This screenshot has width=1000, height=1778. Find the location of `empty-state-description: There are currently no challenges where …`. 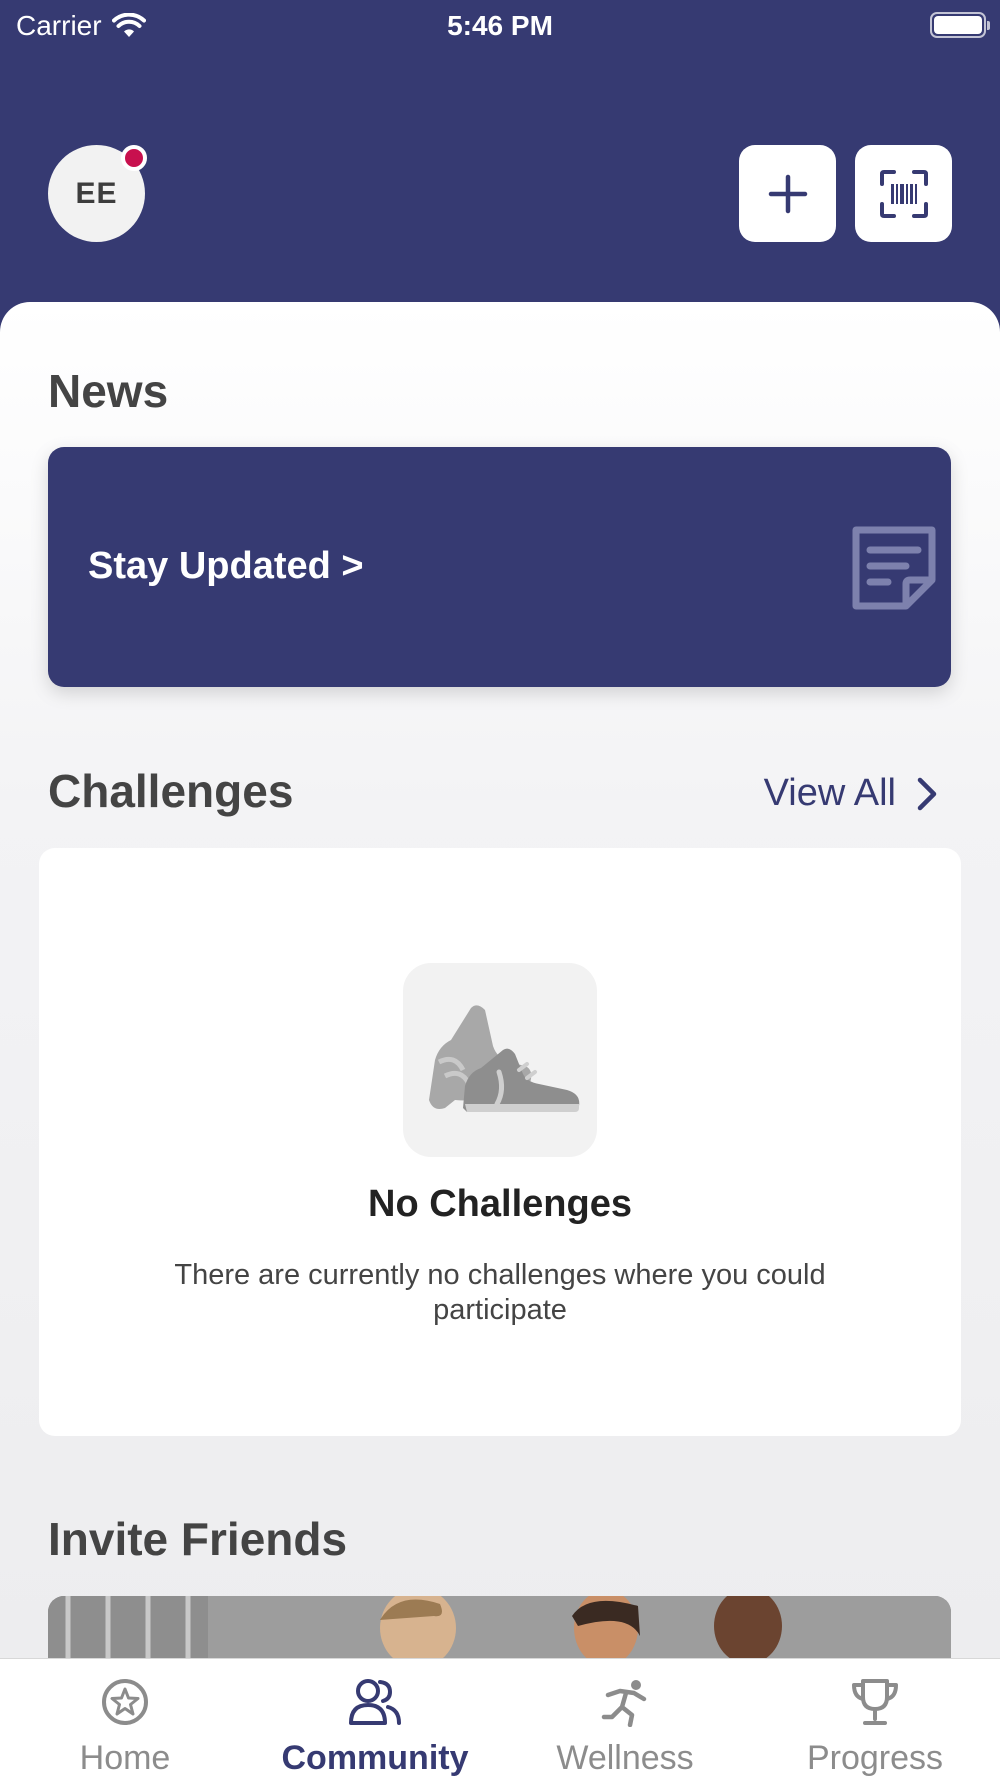

empty-state-description: There are currently no challenges where … is located at coordinates (500, 1292).